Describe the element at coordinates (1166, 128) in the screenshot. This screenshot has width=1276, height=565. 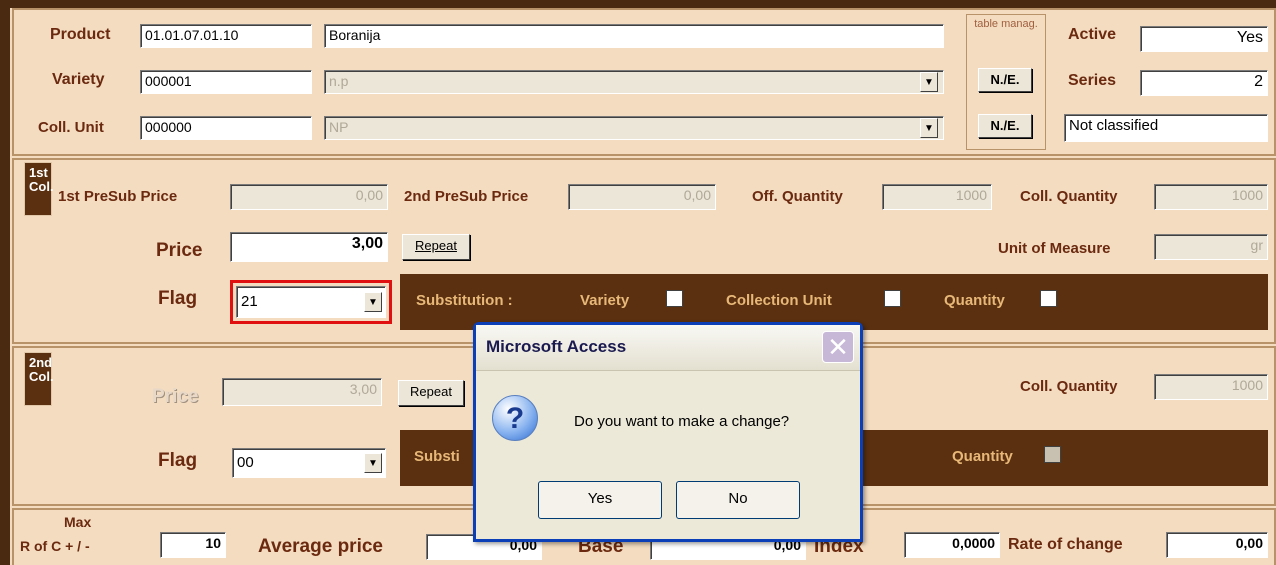
I see `classification-field: Not classified` at that location.